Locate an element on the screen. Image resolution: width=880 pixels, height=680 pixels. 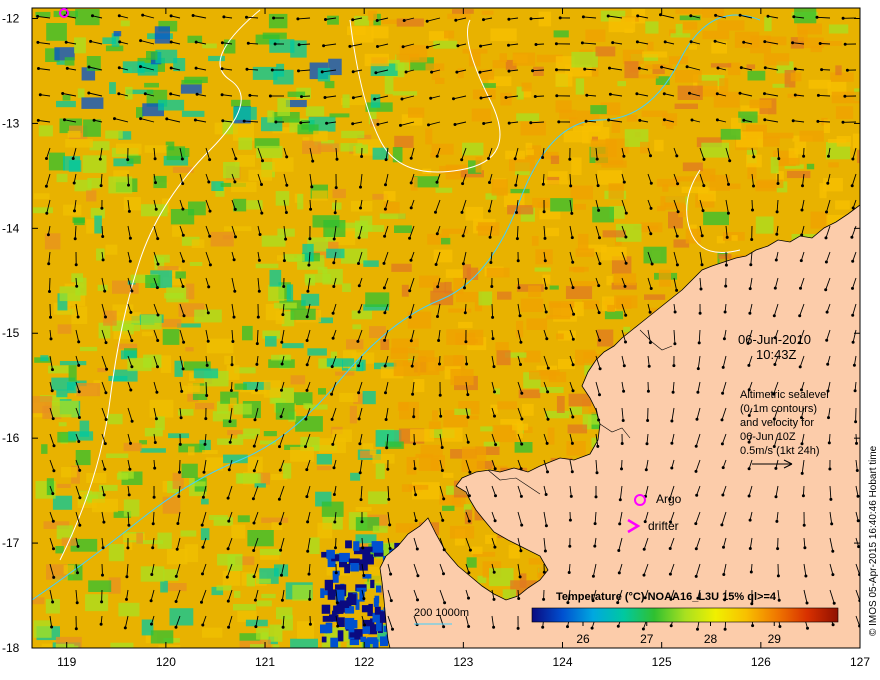
lat-tick-label: -12 is located at coordinates (11, 18).